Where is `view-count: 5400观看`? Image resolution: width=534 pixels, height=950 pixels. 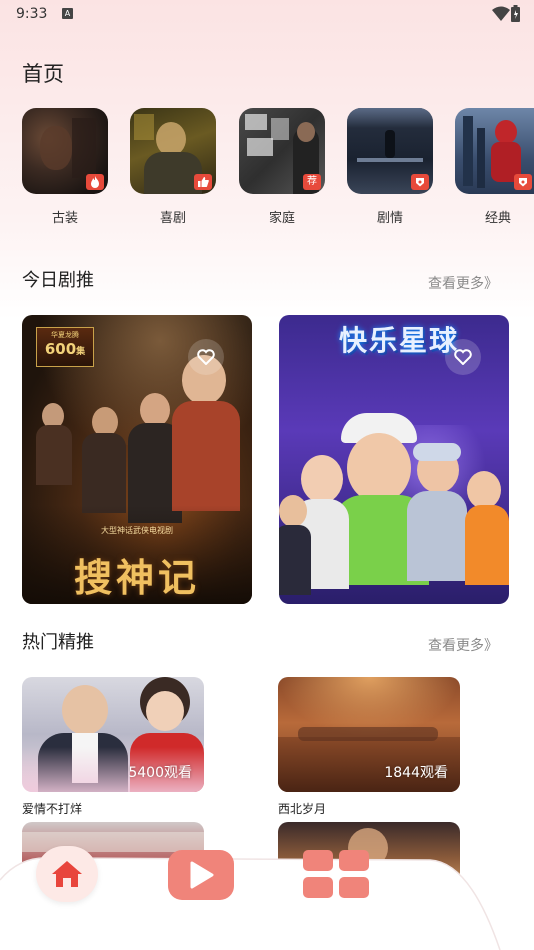
view-count: 5400观看 is located at coordinates (160, 773).